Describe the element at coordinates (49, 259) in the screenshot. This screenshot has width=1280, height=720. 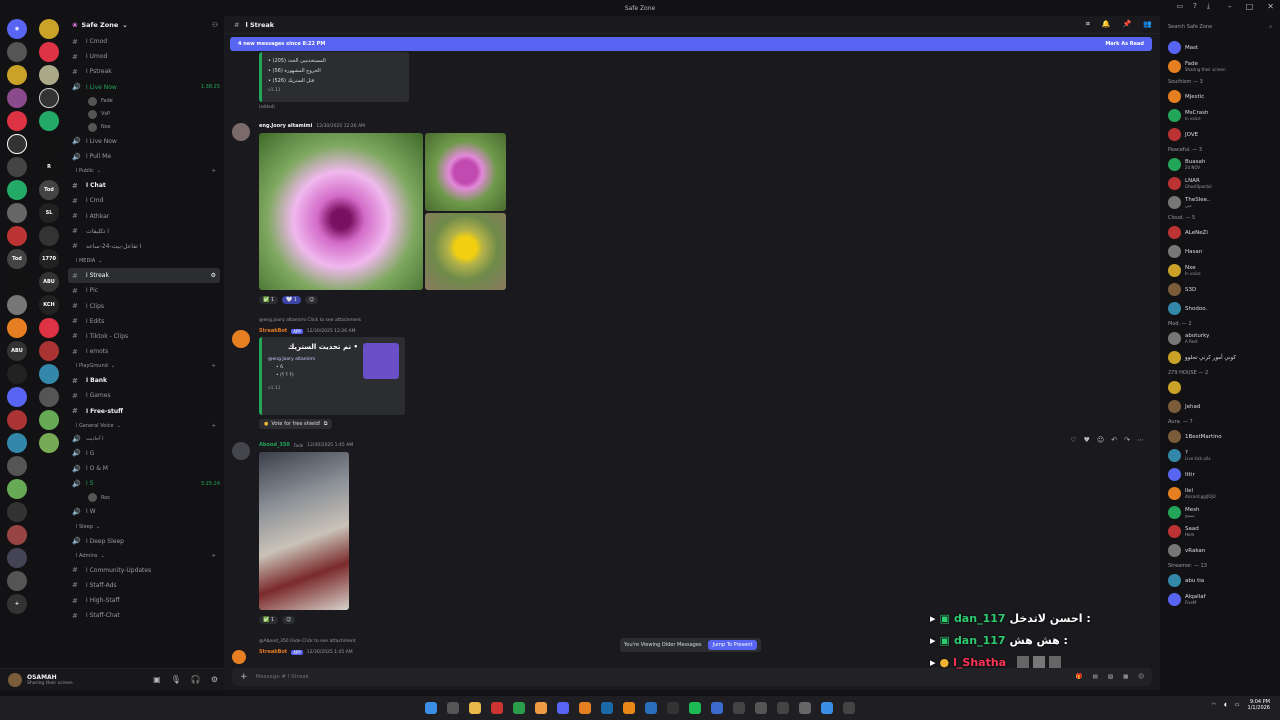
I see `server-icon: 1770` at that location.